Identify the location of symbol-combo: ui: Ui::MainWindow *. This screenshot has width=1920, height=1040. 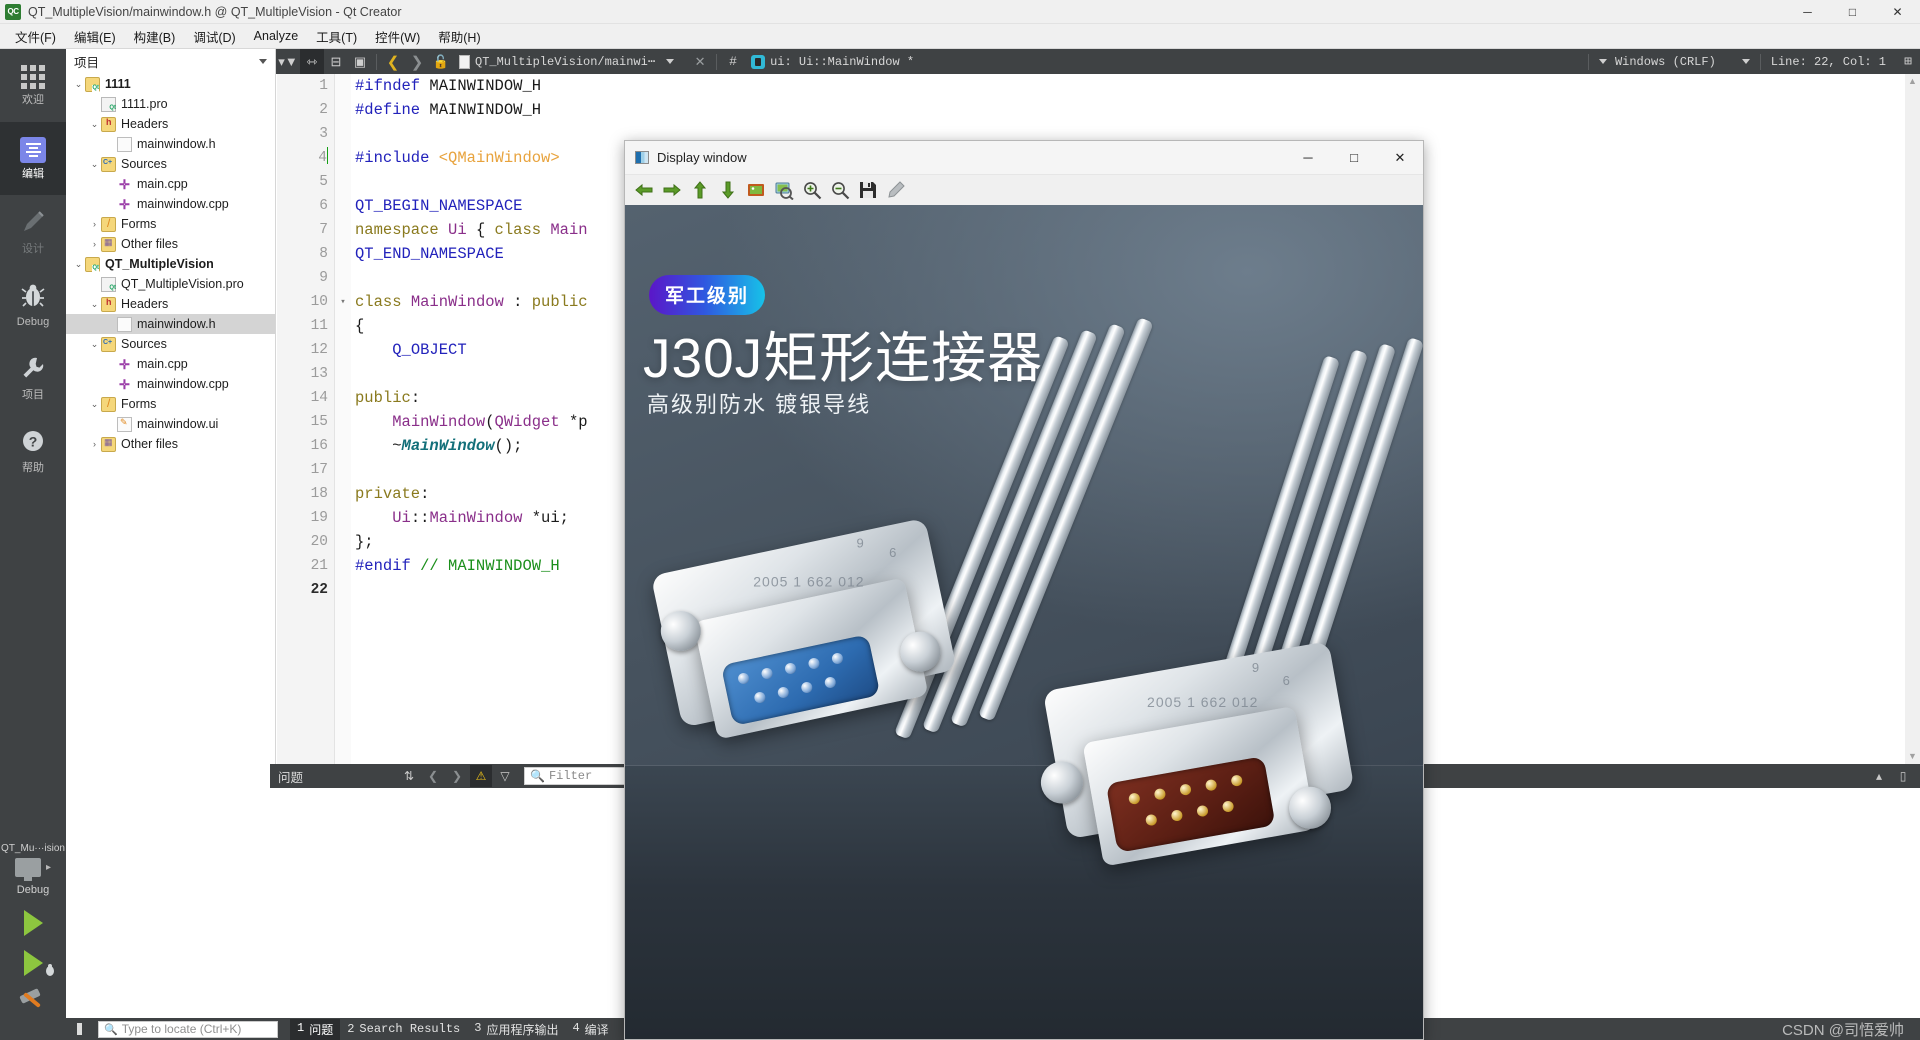
(832, 61).